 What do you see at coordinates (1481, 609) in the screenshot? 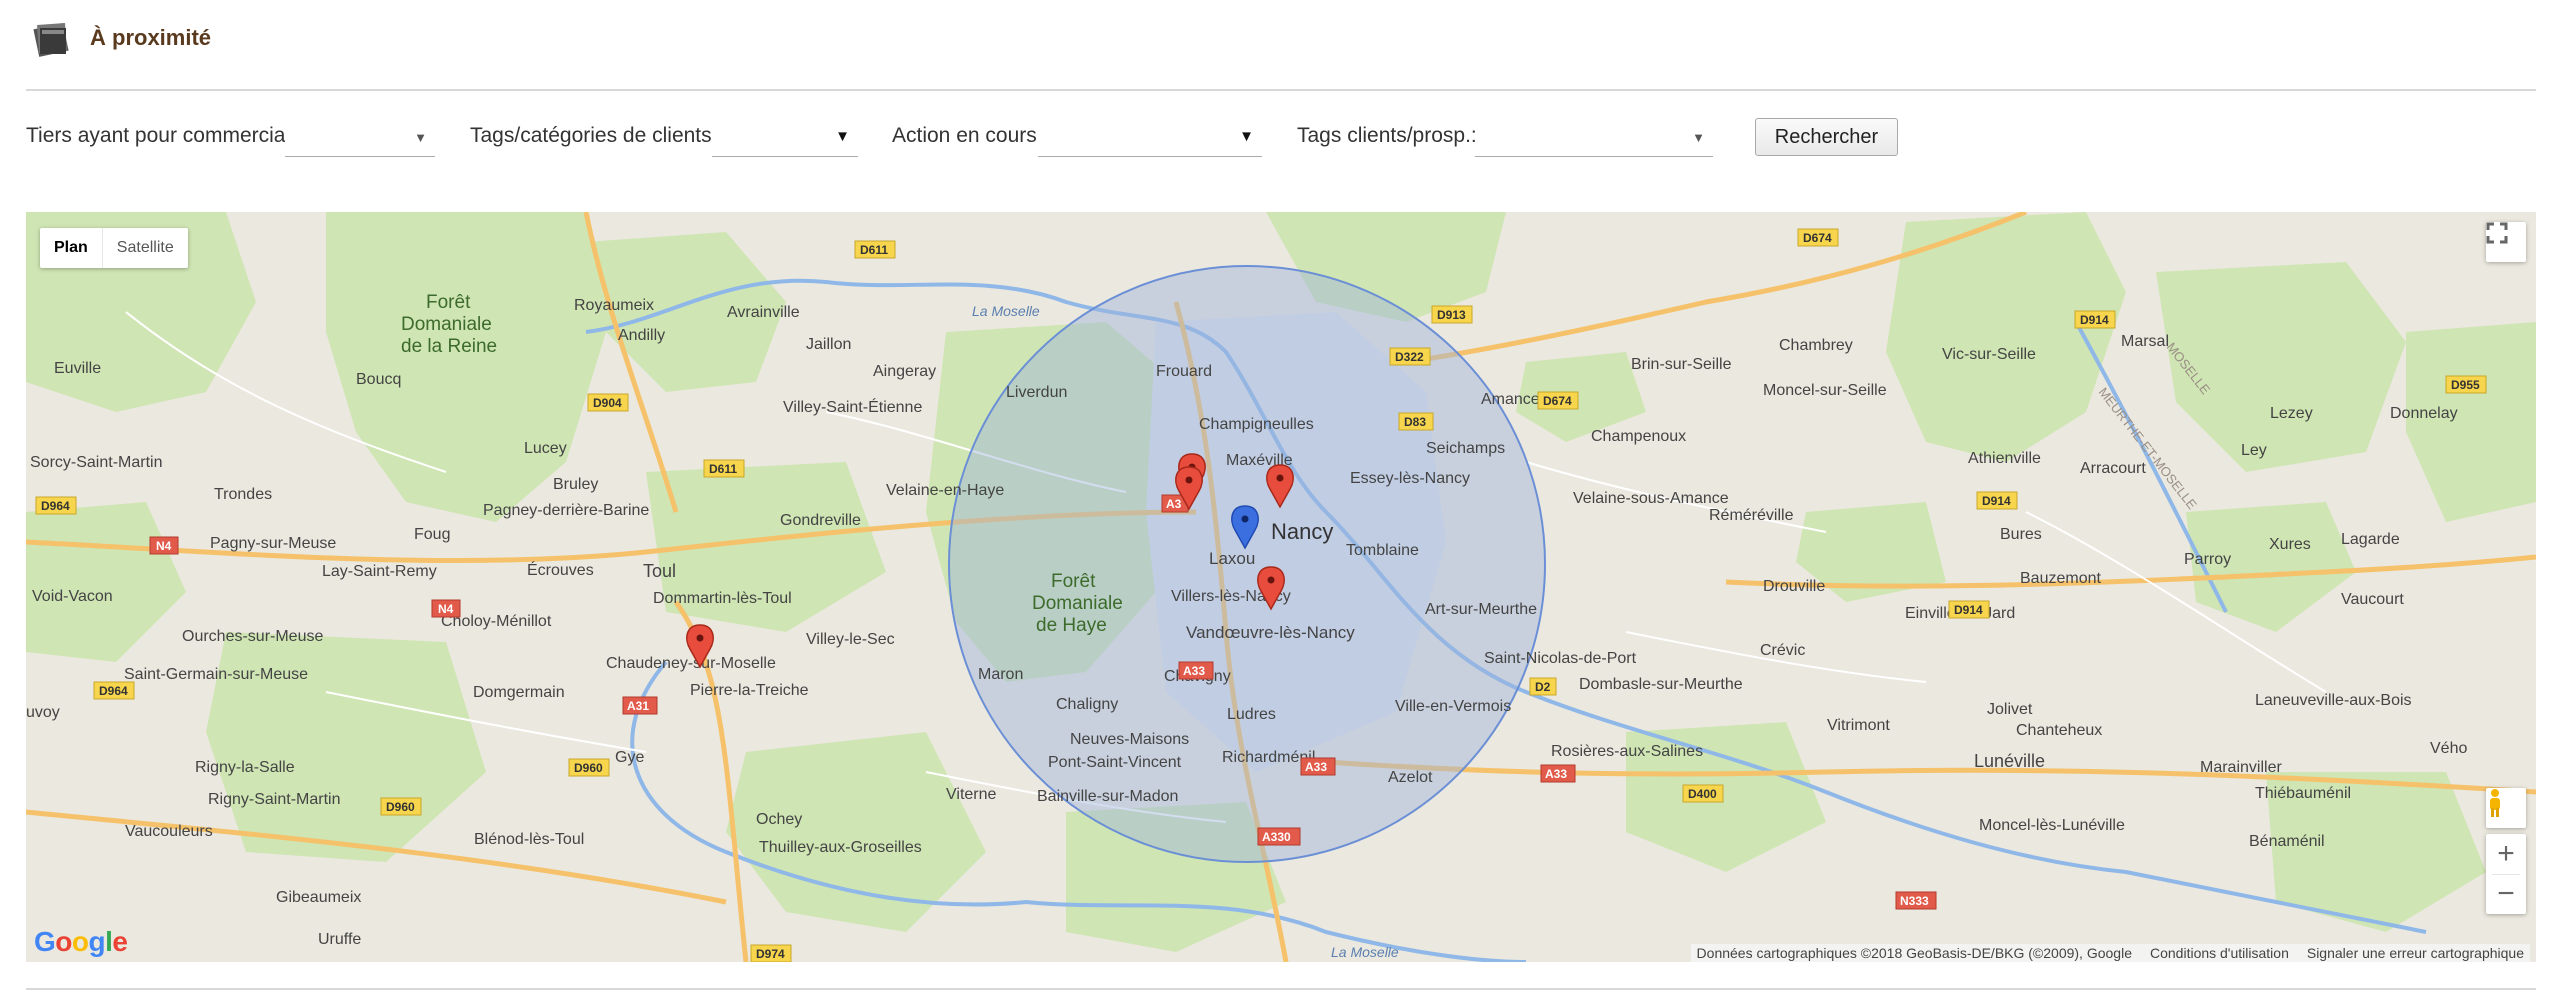
I see `place-label: Art-sur-Meurthe` at bounding box center [1481, 609].